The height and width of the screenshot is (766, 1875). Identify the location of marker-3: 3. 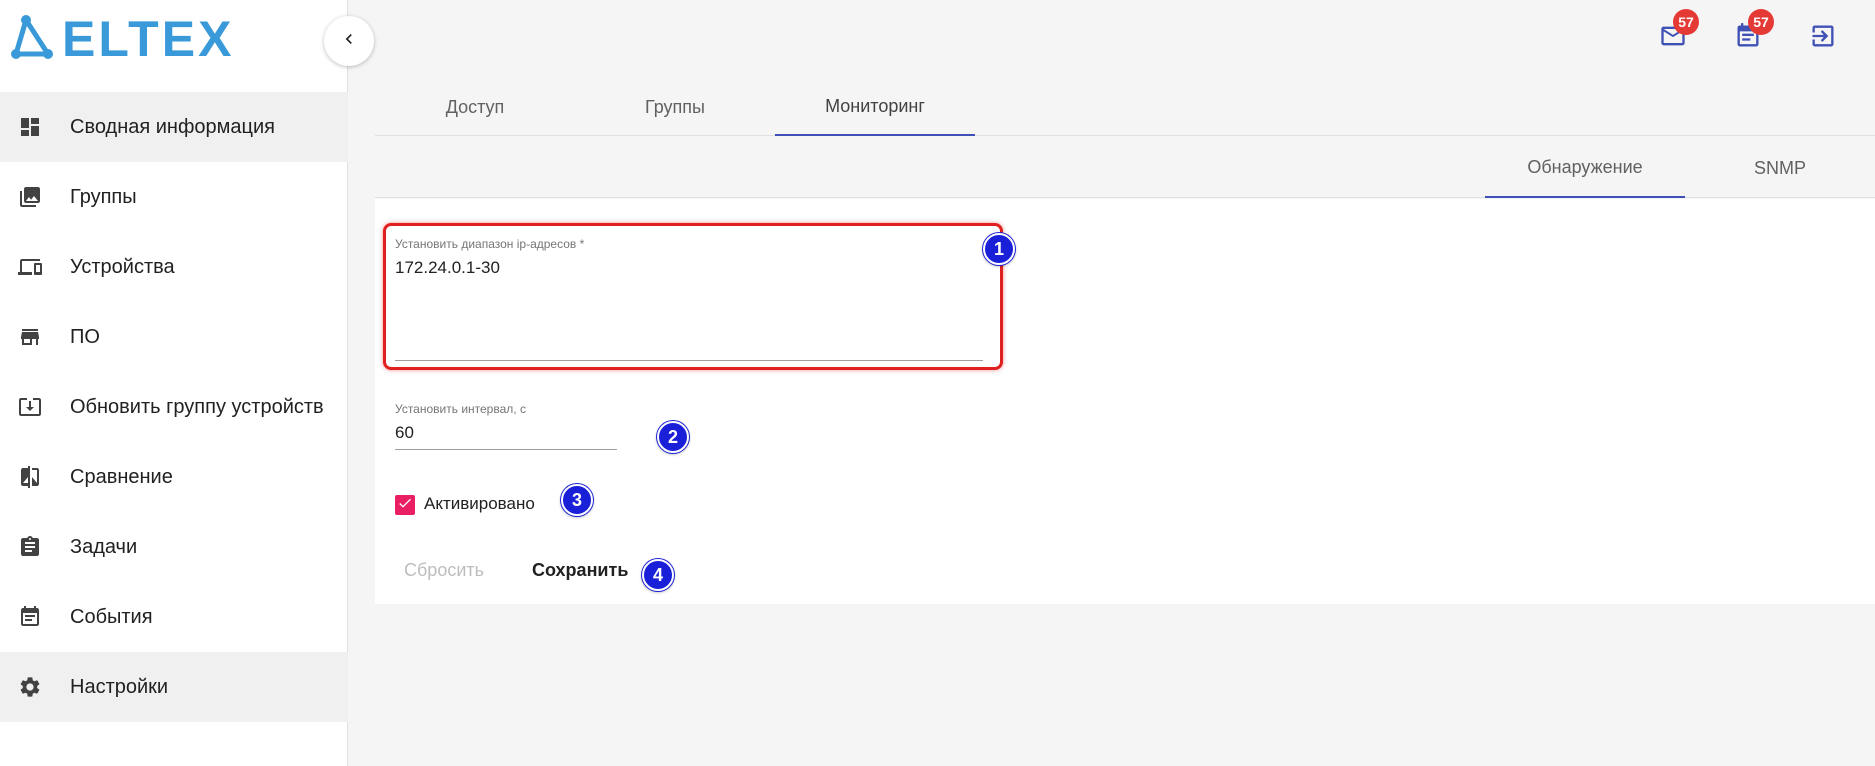
(577, 500).